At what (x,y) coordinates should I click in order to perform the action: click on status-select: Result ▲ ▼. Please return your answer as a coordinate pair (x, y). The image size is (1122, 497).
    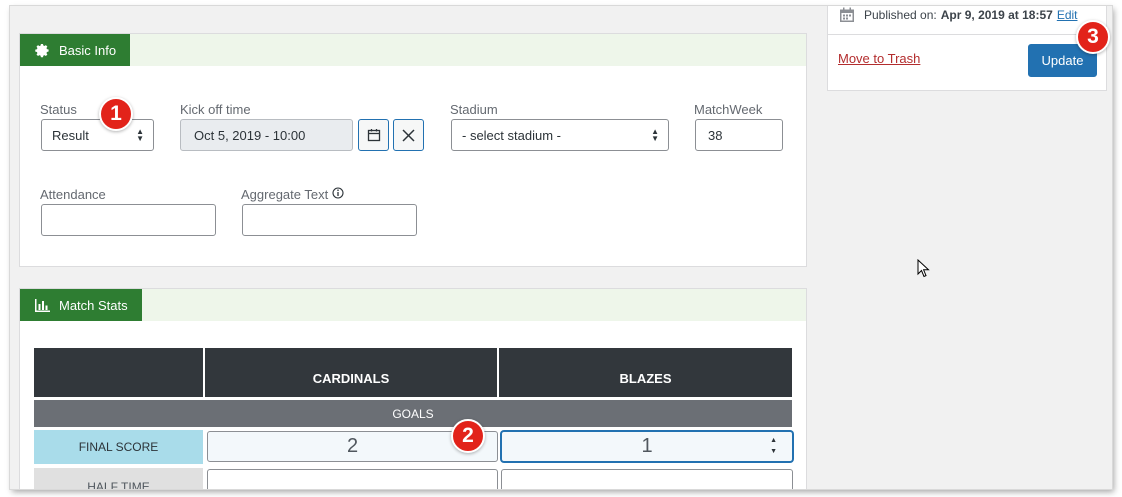
    Looking at the image, I should click on (97, 135).